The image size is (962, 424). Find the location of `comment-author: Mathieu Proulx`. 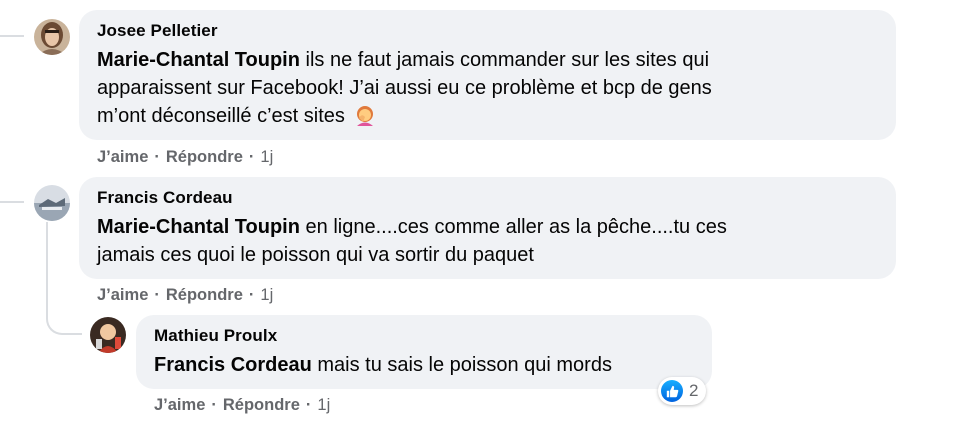

comment-author: Mathieu Proulx is located at coordinates (424, 336).